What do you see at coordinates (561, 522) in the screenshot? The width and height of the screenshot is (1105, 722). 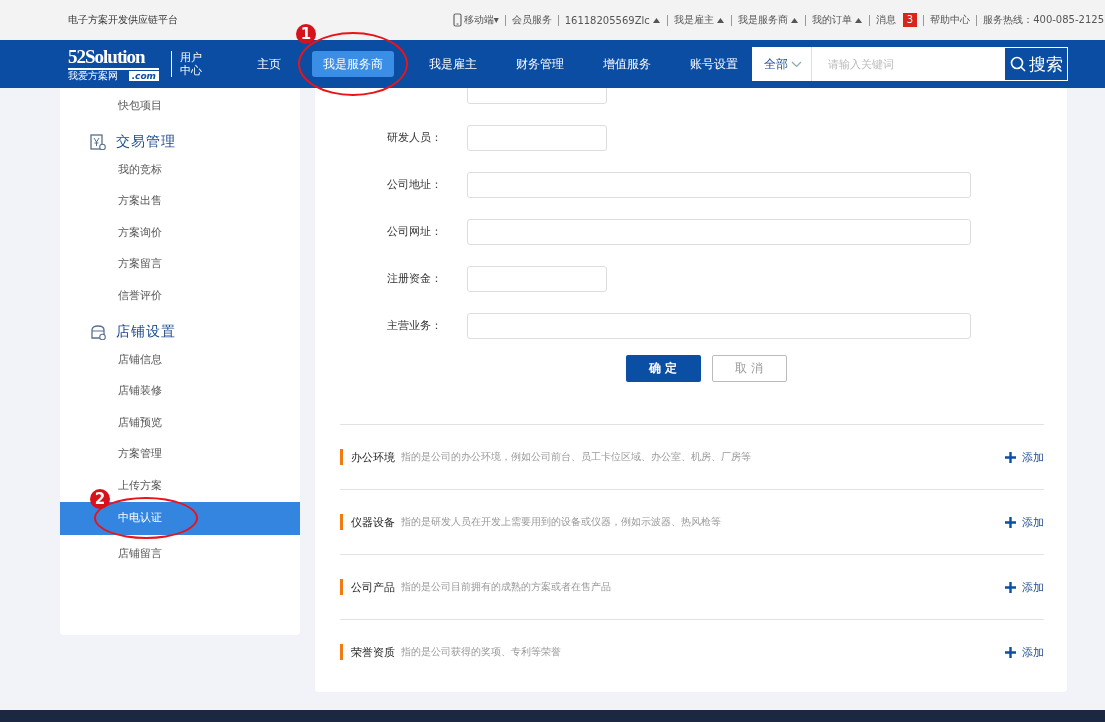 I see `section-description: 指的是研发人员在开发上需要用到的设备或仪器，例如示波器、热风枪等` at bounding box center [561, 522].